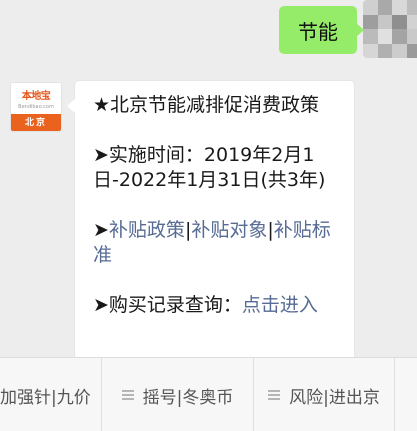  I want to click on link-subsidy-target: 补贴对象, so click(229, 230).